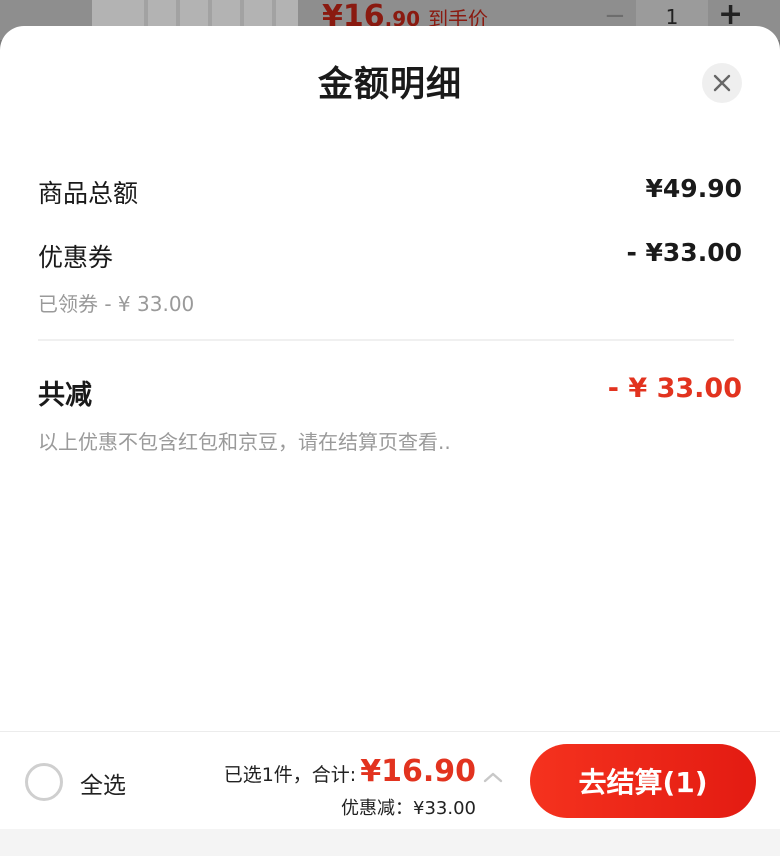 The image size is (780, 856). I want to click on summary-price: ¥16.90, so click(418, 771).